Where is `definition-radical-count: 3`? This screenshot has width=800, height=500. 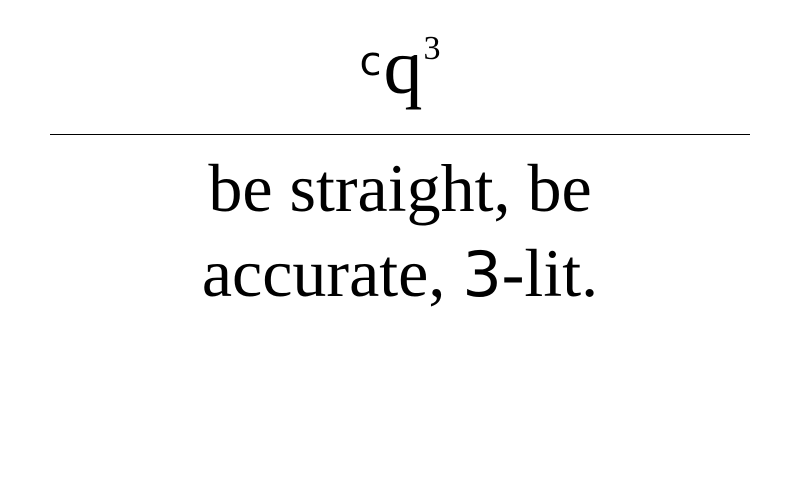 definition-radical-count: 3 is located at coordinates (482, 274).